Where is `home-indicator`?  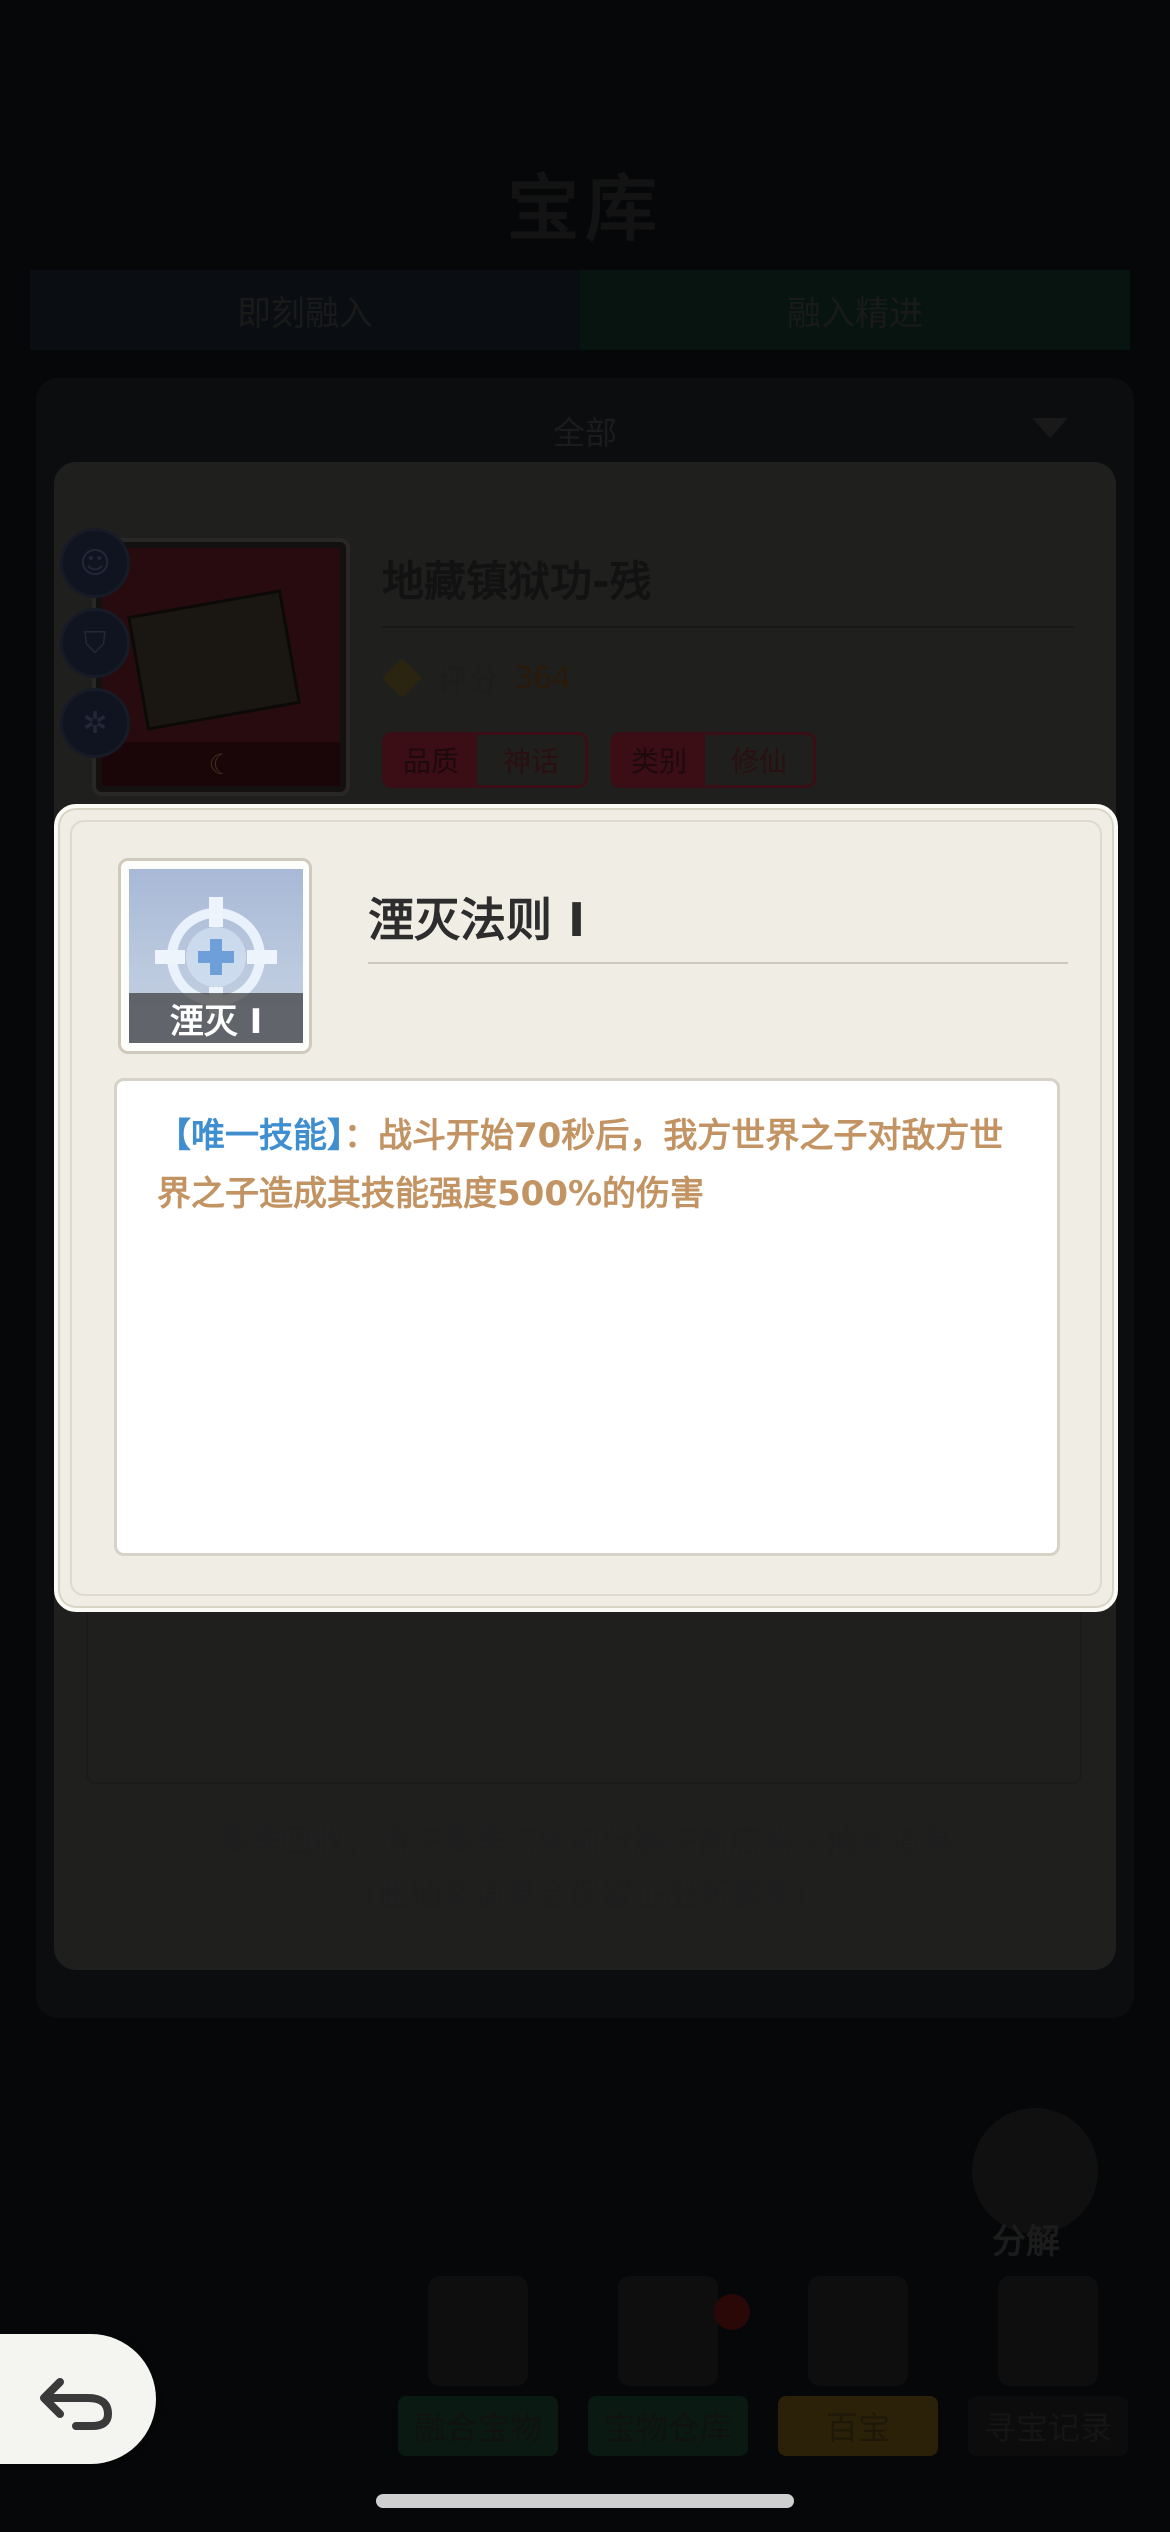
home-indicator is located at coordinates (585, 2501).